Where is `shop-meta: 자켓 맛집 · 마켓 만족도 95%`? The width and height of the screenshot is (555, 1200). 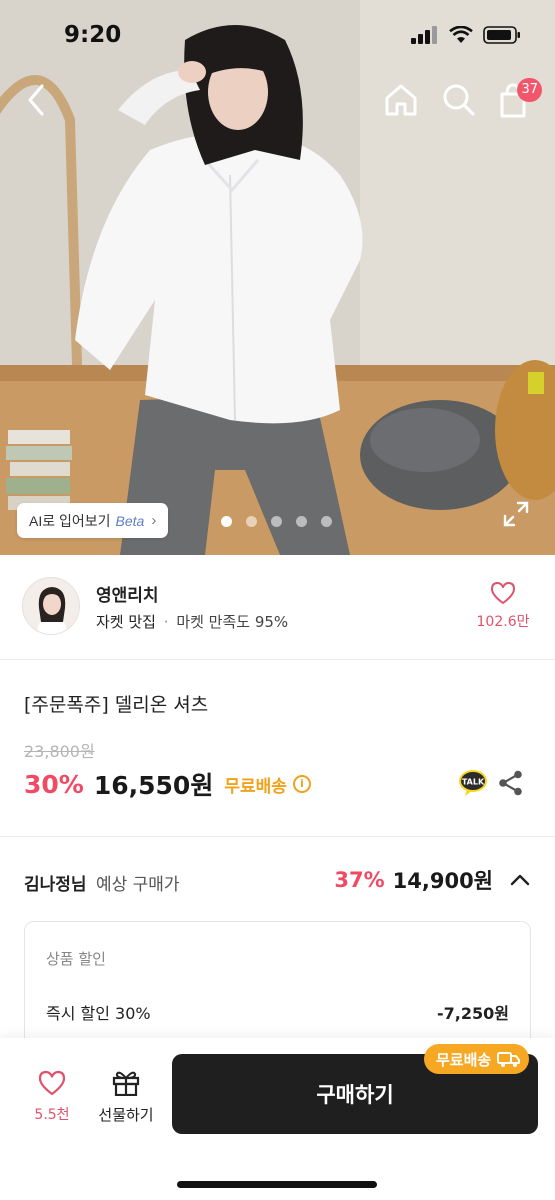
shop-meta: 자켓 맛집 · 마켓 만족도 95% is located at coordinates (192, 621).